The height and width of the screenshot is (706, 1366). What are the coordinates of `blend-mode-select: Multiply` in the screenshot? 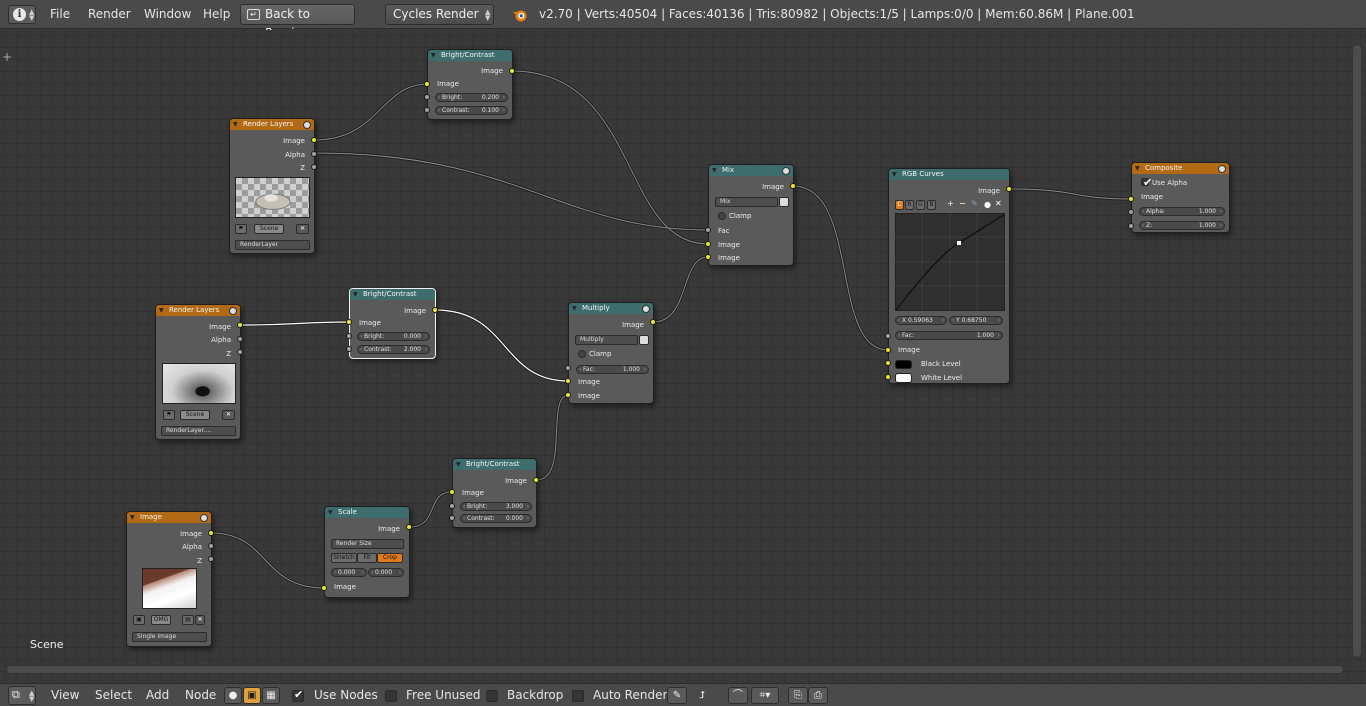 It's located at (606, 340).